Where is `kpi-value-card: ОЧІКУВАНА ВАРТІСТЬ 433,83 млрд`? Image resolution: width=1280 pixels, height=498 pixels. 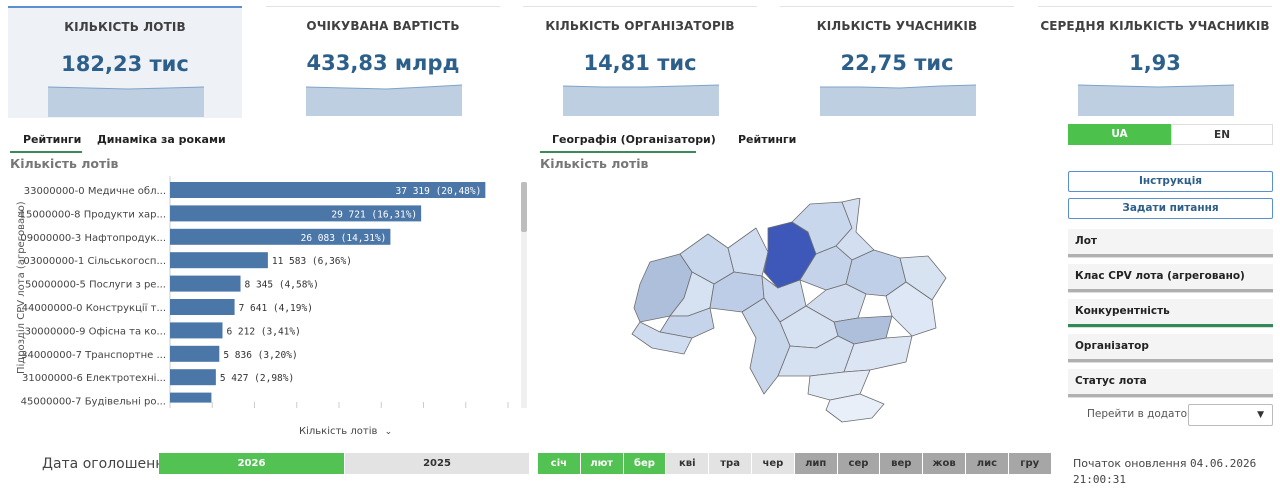 kpi-value-card: ОЧІКУВАНА ВАРТІСТЬ 433,83 млрд is located at coordinates (383, 62).